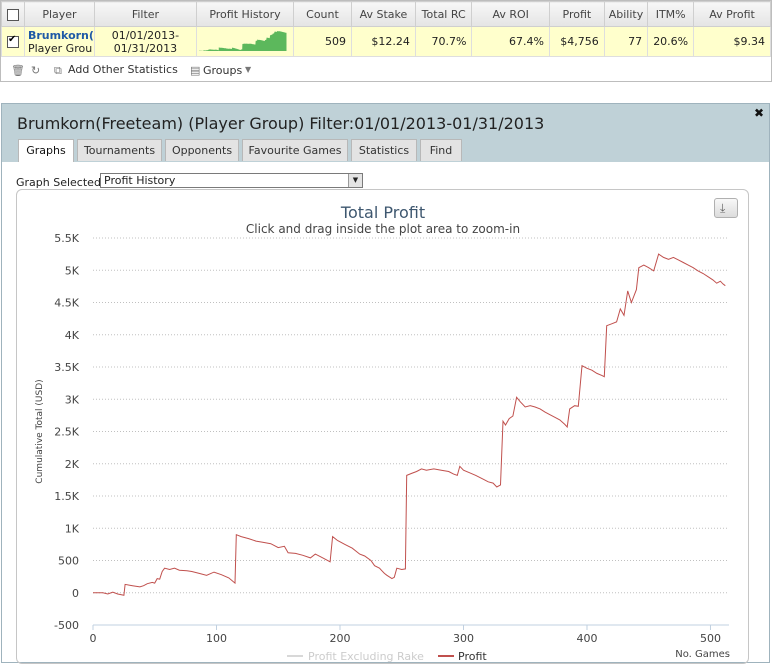 The width and height of the screenshot is (772, 664). I want to click on select-all-checkbox, so click(12, 14).